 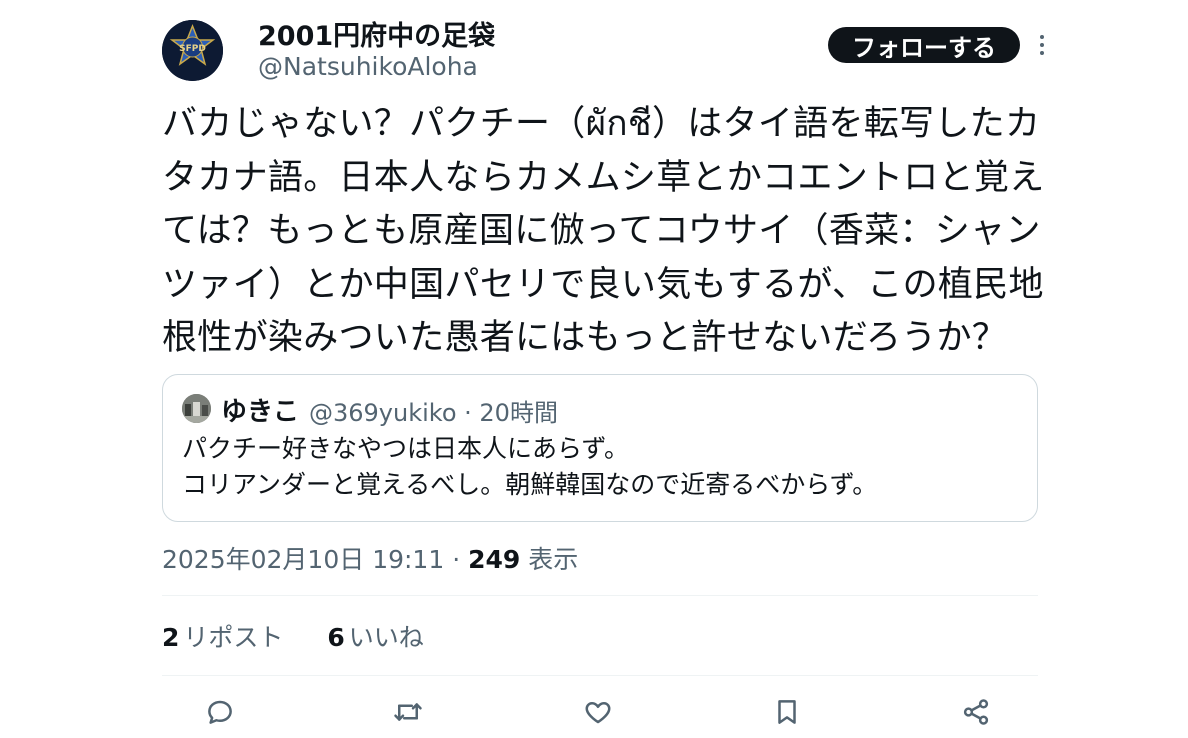 I want to click on tweet-text-line: ツァイ）とか中国パセリで良い気もするが、この植民地, so click(x=603, y=284).